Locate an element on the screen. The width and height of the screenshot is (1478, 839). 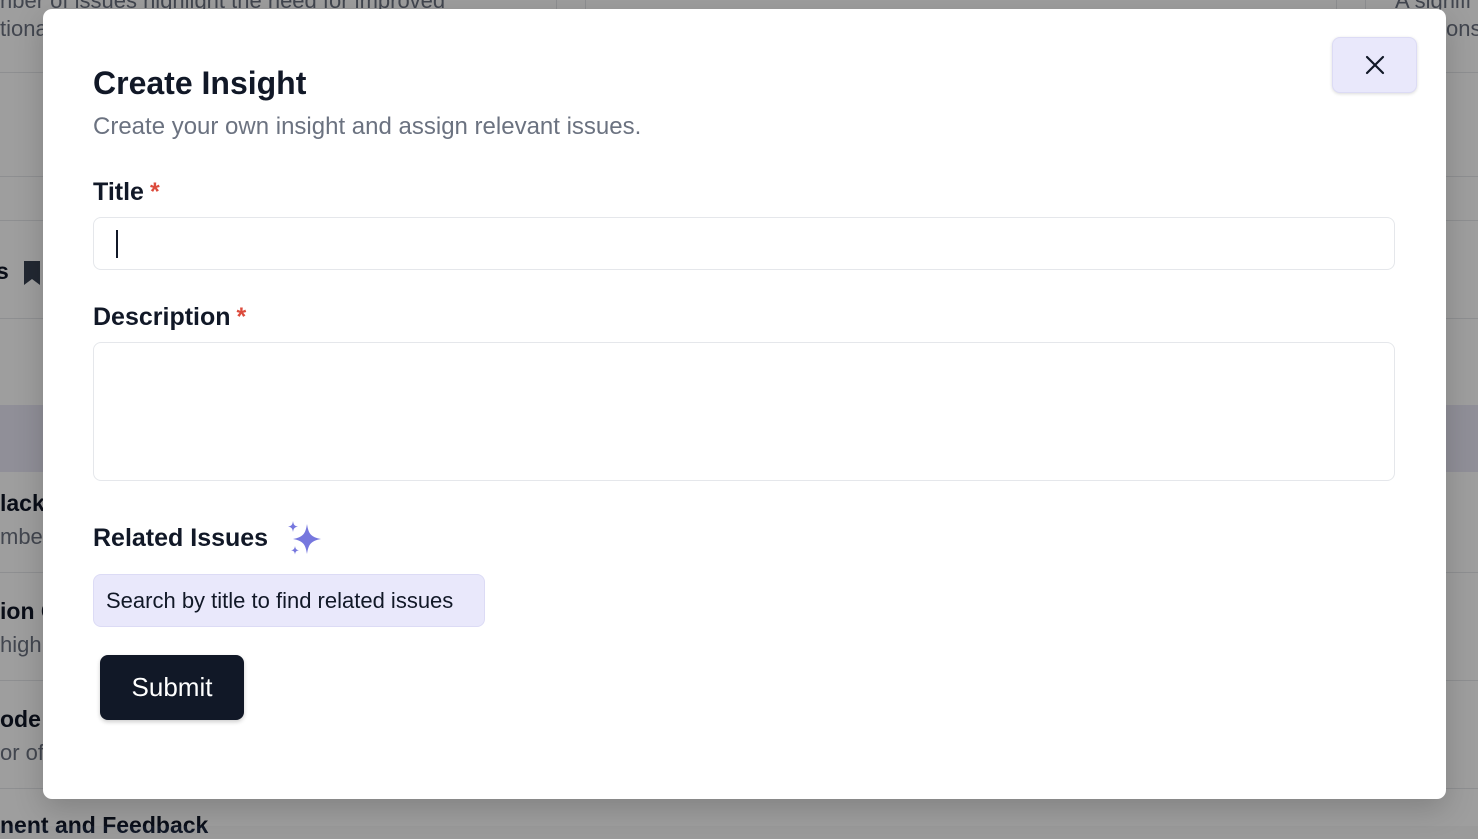
title-label-text: Title is located at coordinates (118, 192).